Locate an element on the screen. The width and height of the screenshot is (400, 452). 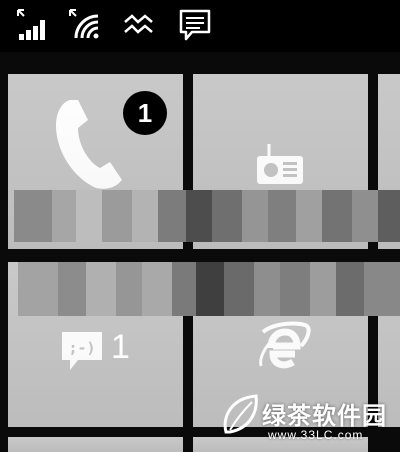
notification-message-icon is located at coordinates (195, 25).